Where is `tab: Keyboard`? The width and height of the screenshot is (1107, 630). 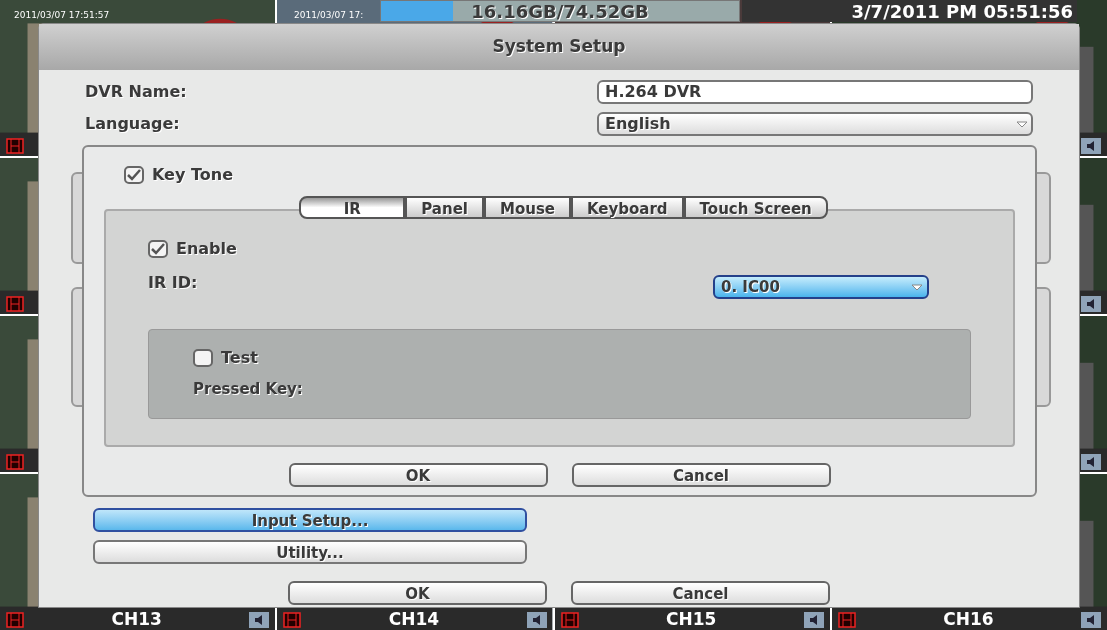 tab: Keyboard is located at coordinates (627, 207).